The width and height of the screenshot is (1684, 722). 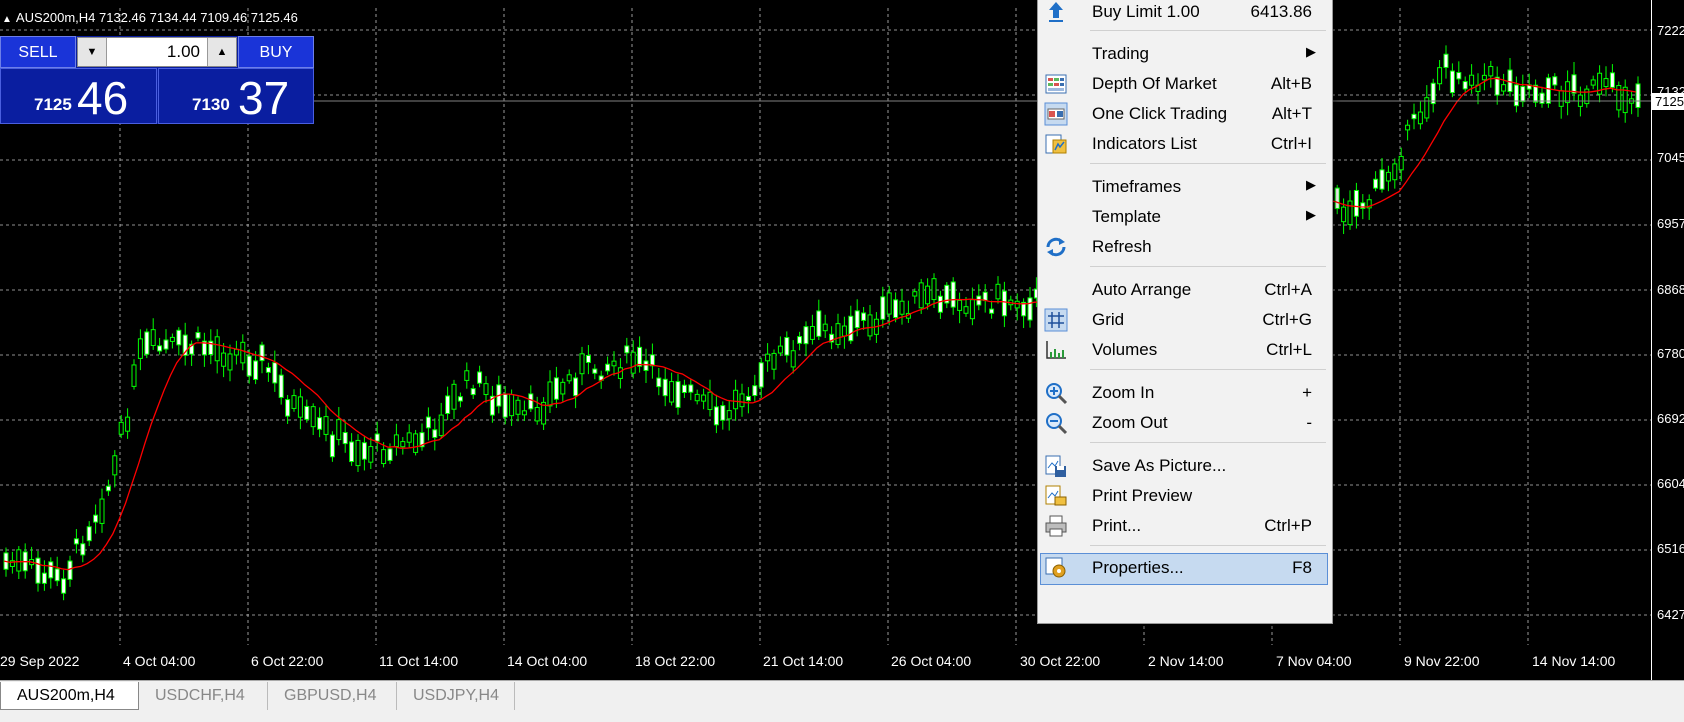 What do you see at coordinates (1146, 11) in the screenshot?
I see `menu-label: Buy Limit 1.00` at bounding box center [1146, 11].